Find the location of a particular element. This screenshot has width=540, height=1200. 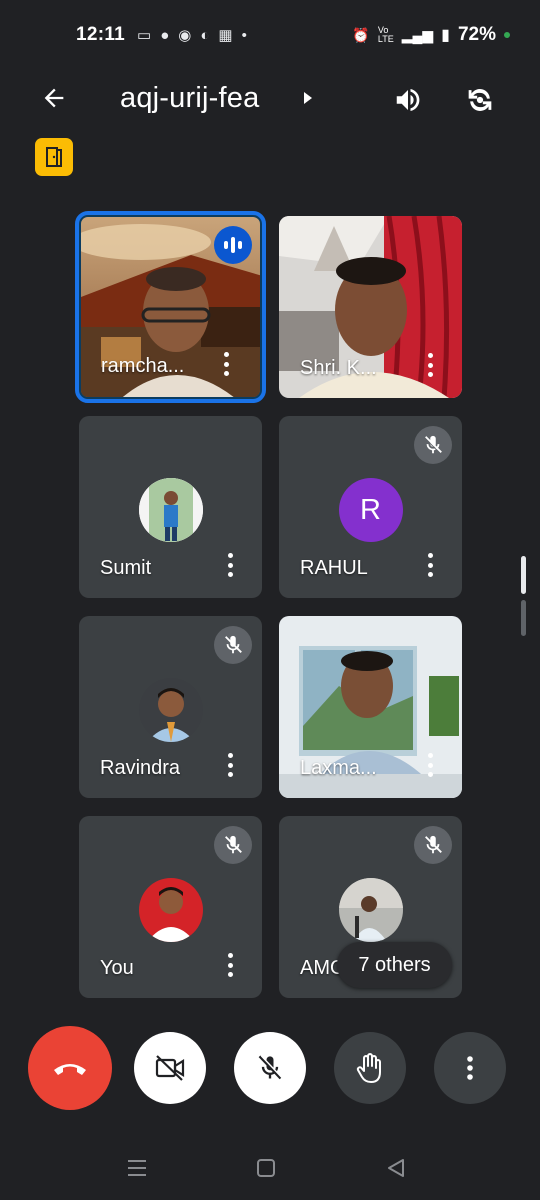

scrollbar-thumb is located at coordinates (523, 575).